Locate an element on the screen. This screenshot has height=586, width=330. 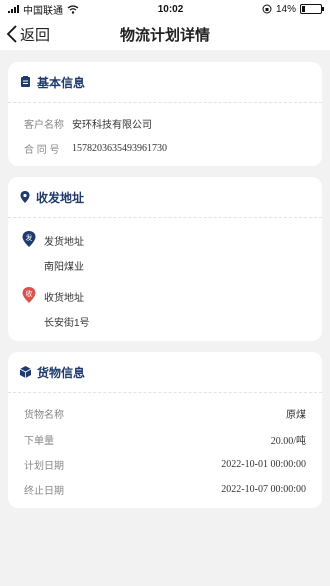
address-title: 收发地址 is located at coordinates (60, 197).